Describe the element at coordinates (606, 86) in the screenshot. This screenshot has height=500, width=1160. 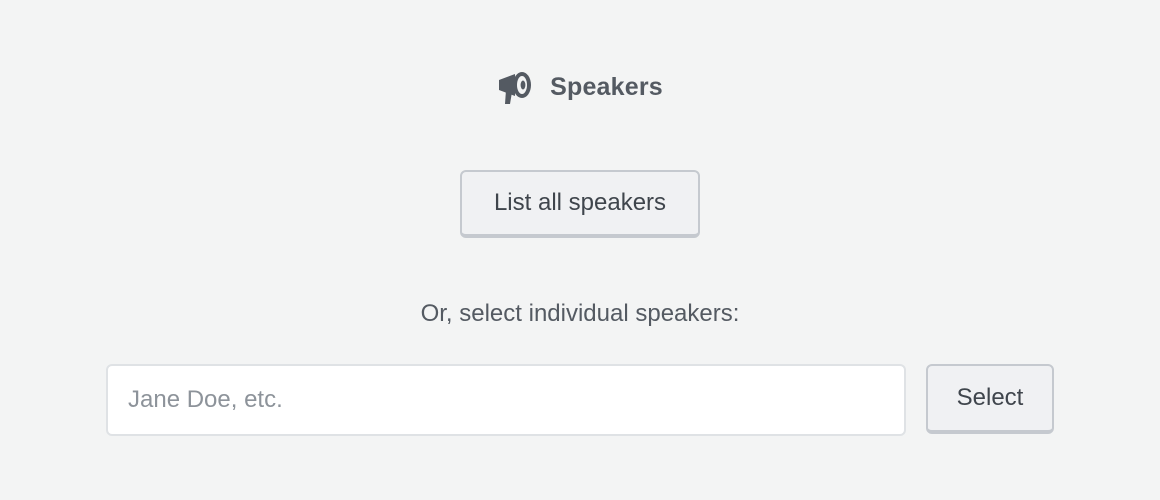
I see `block-title: Speakers` at that location.